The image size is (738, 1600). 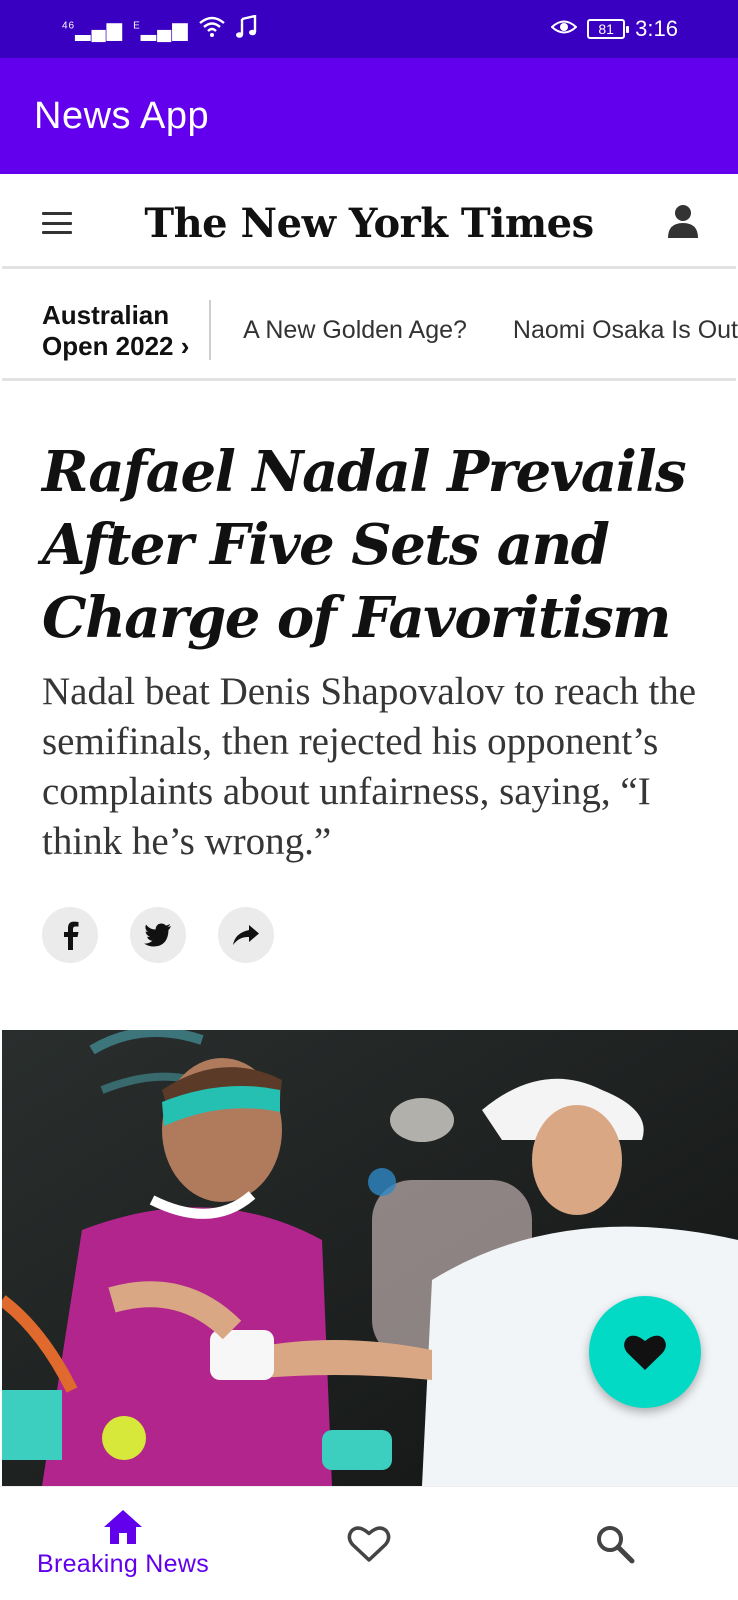 I want to click on wifi-icon, so click(x=211, y=29).